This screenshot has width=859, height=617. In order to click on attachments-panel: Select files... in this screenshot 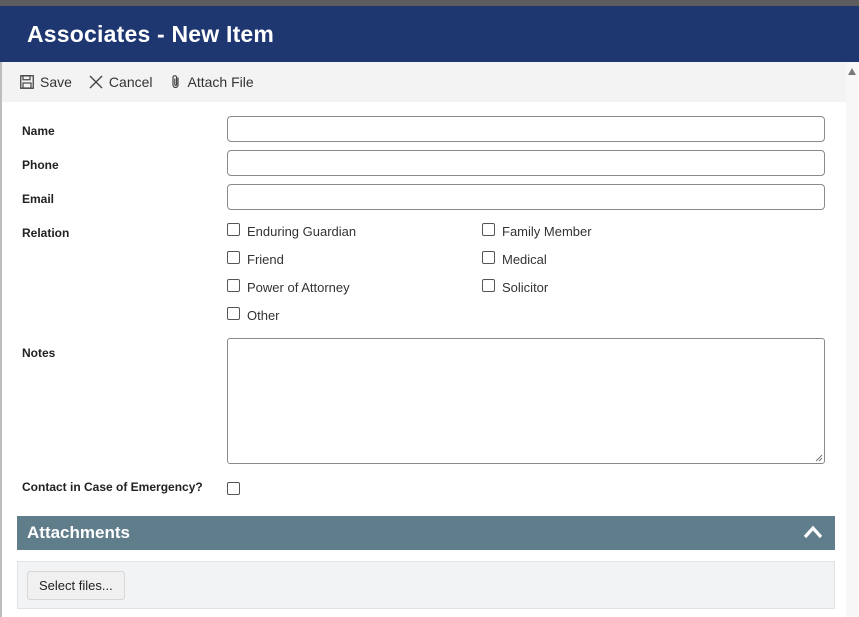, I will do `click(426, 585)`.